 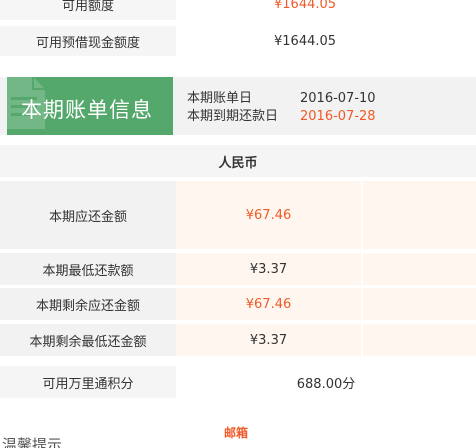 What do you see at coordinates (305, 6) in the screenshot?
I see `available-credit-value: ¥1644.05` at bounding box center [305, 6].